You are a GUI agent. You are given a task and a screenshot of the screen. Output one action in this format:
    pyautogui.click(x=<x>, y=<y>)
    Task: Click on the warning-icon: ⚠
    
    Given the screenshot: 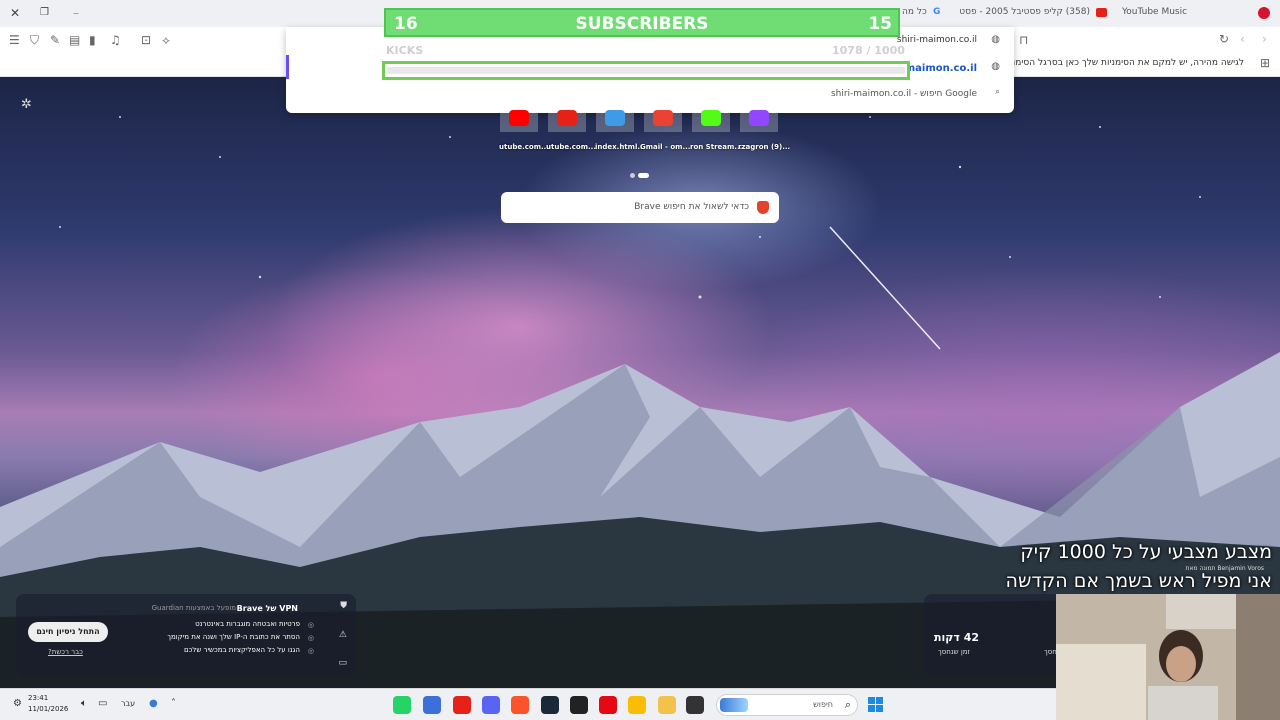 What is the action you would take?
    pyautogui.click(x=343, y=635)
    